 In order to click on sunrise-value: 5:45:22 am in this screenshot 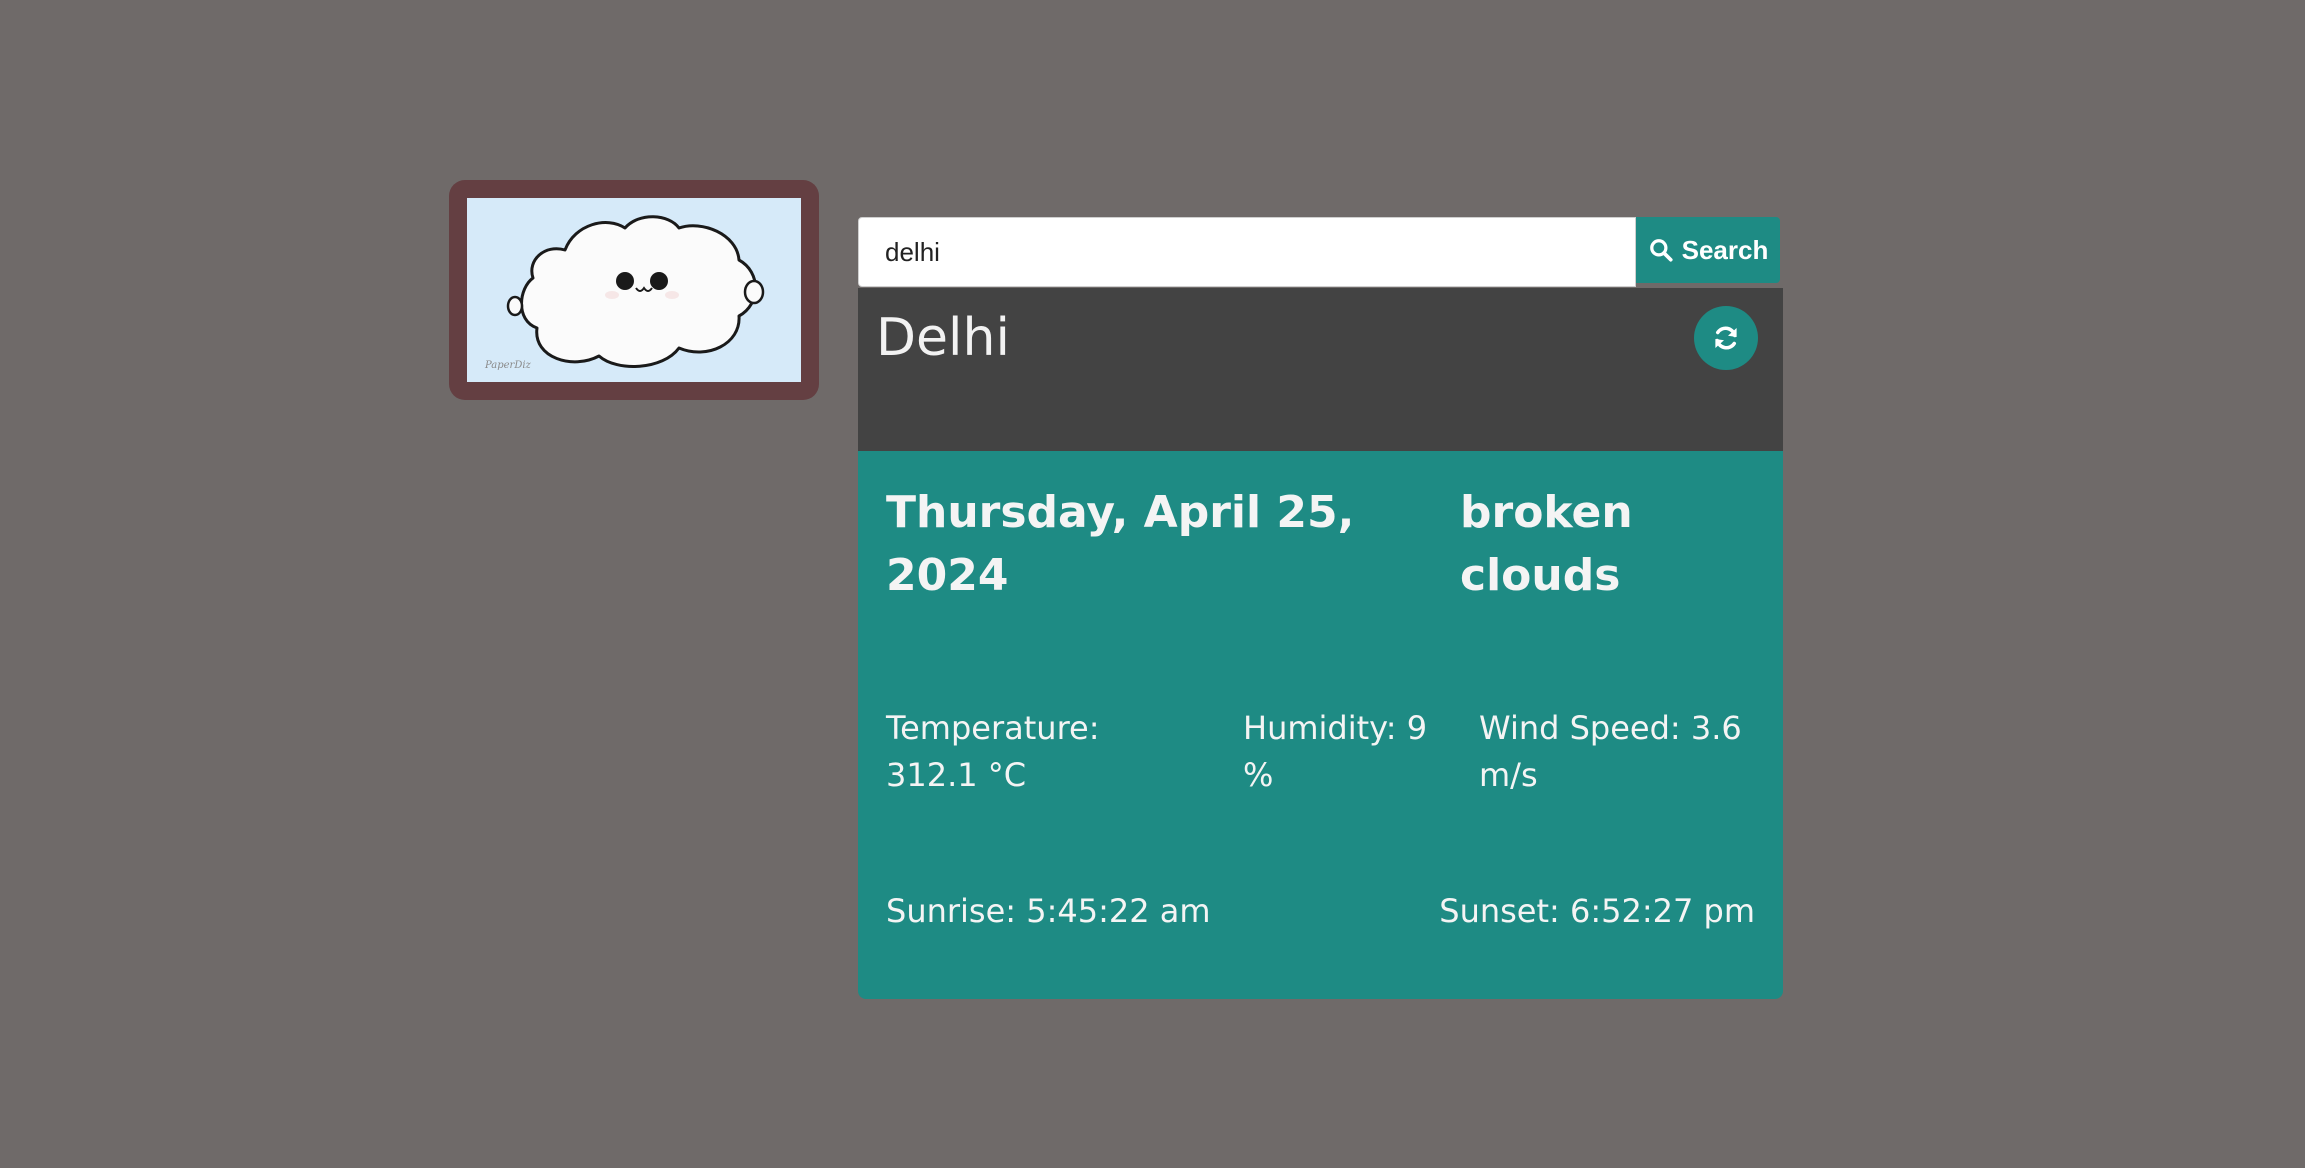, I will do `click(1118, 911)`.